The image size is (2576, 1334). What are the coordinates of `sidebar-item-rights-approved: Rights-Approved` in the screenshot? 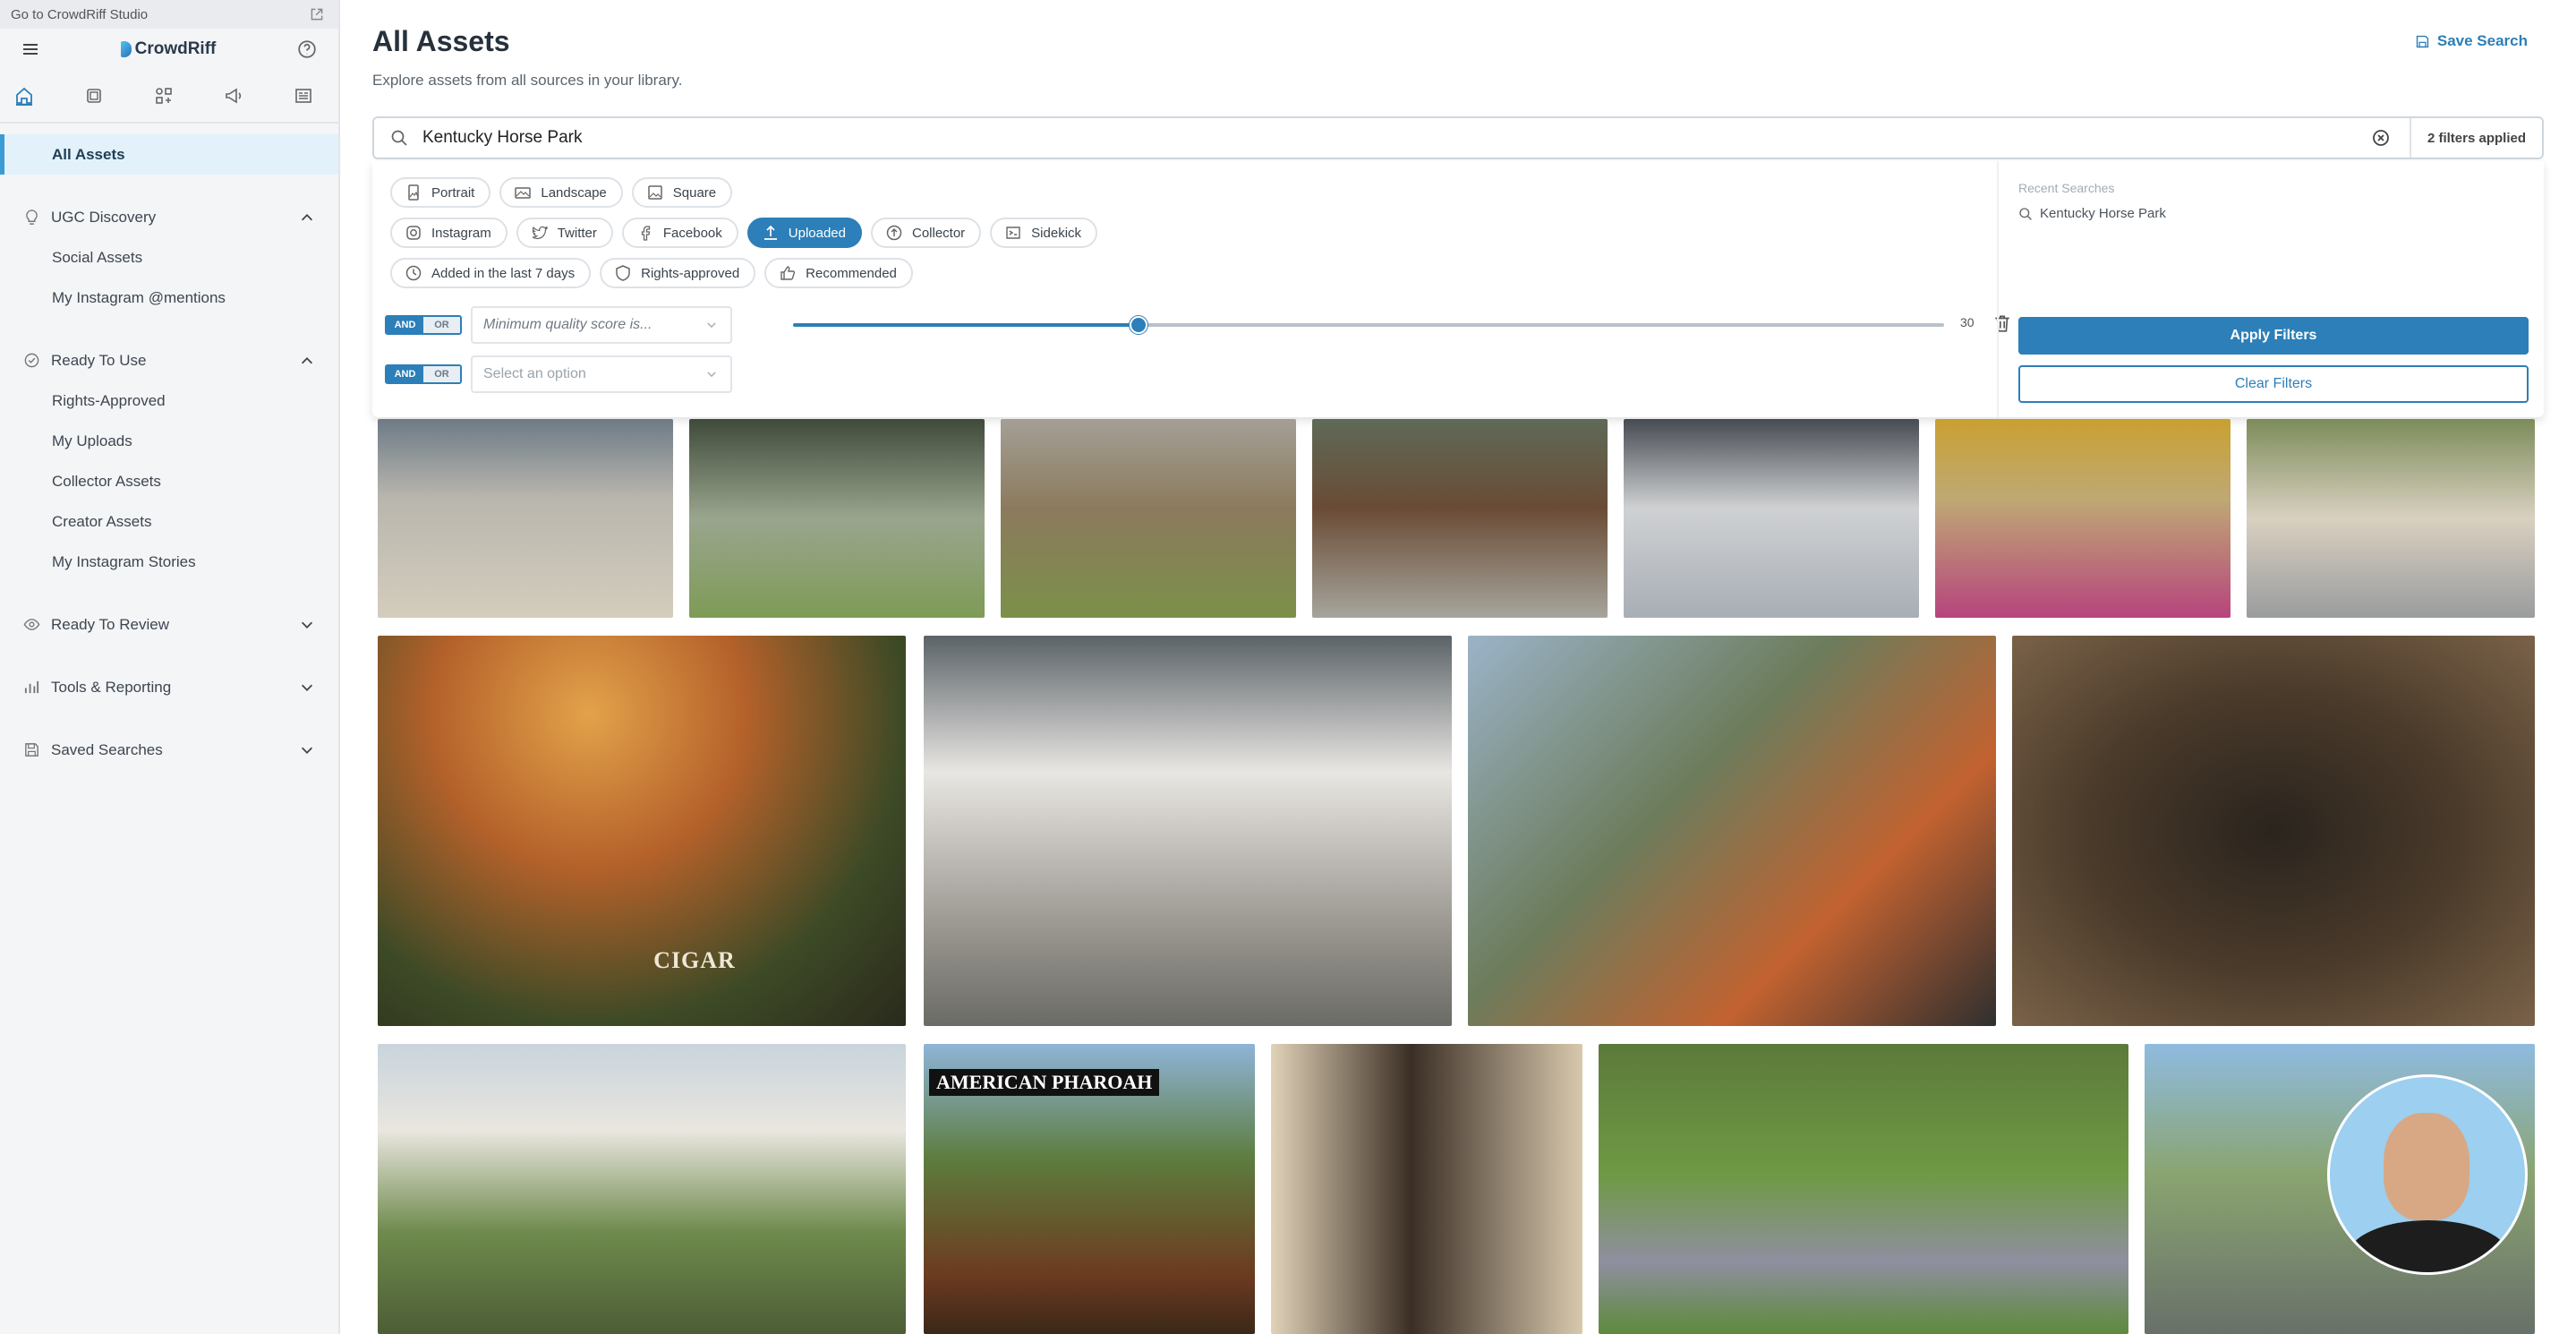 It's located at (169, 401).